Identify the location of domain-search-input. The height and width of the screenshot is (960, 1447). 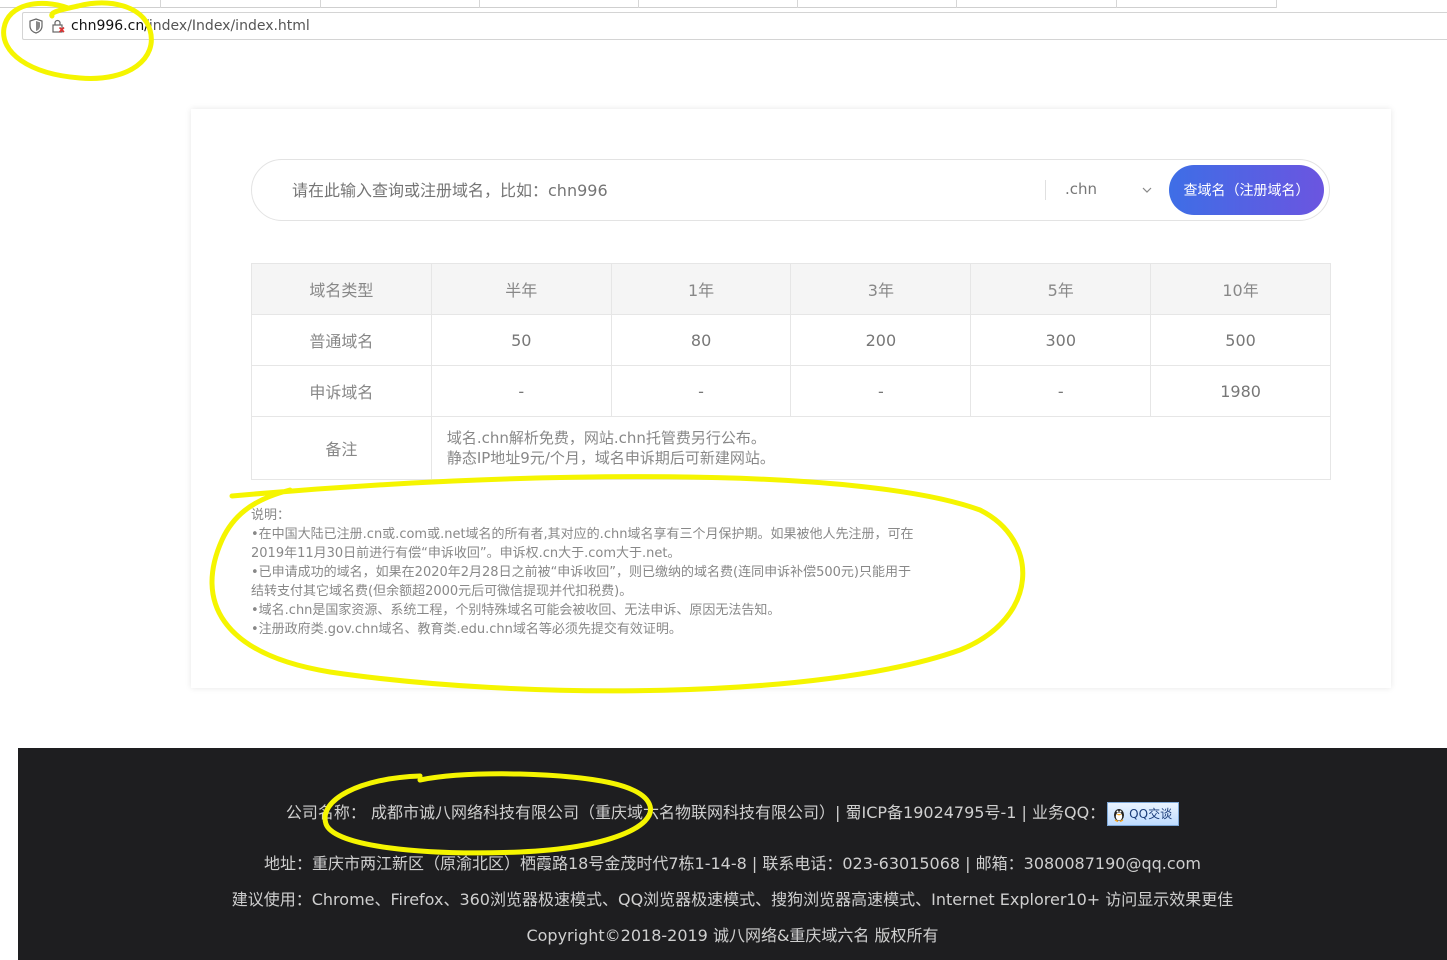
(652, 190).